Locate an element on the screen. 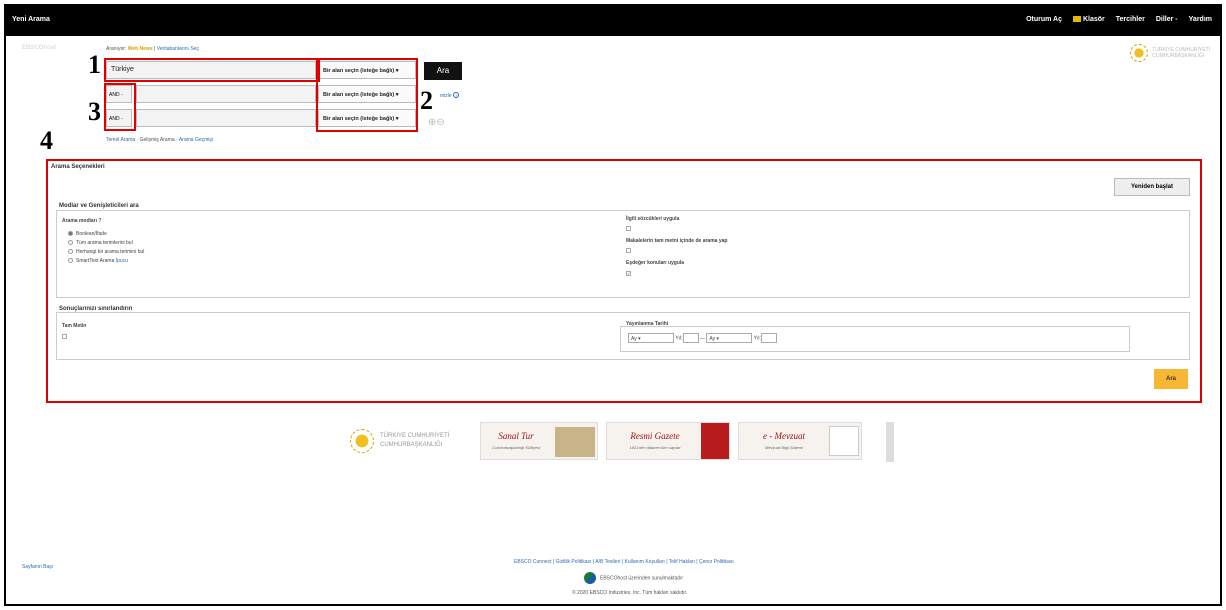 The width and height of the screenshot is (1226, 610). preferences-link: Tercihler is located at coordinates (1130, 19).